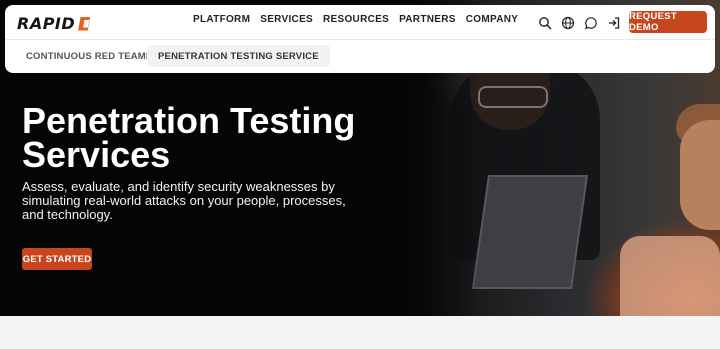  I want to click on page-title: Penetration Testing Services, so click(189, 137).